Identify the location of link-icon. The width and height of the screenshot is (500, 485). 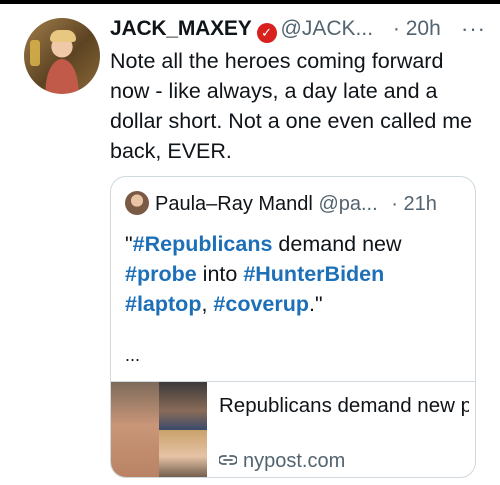
(228, 461).